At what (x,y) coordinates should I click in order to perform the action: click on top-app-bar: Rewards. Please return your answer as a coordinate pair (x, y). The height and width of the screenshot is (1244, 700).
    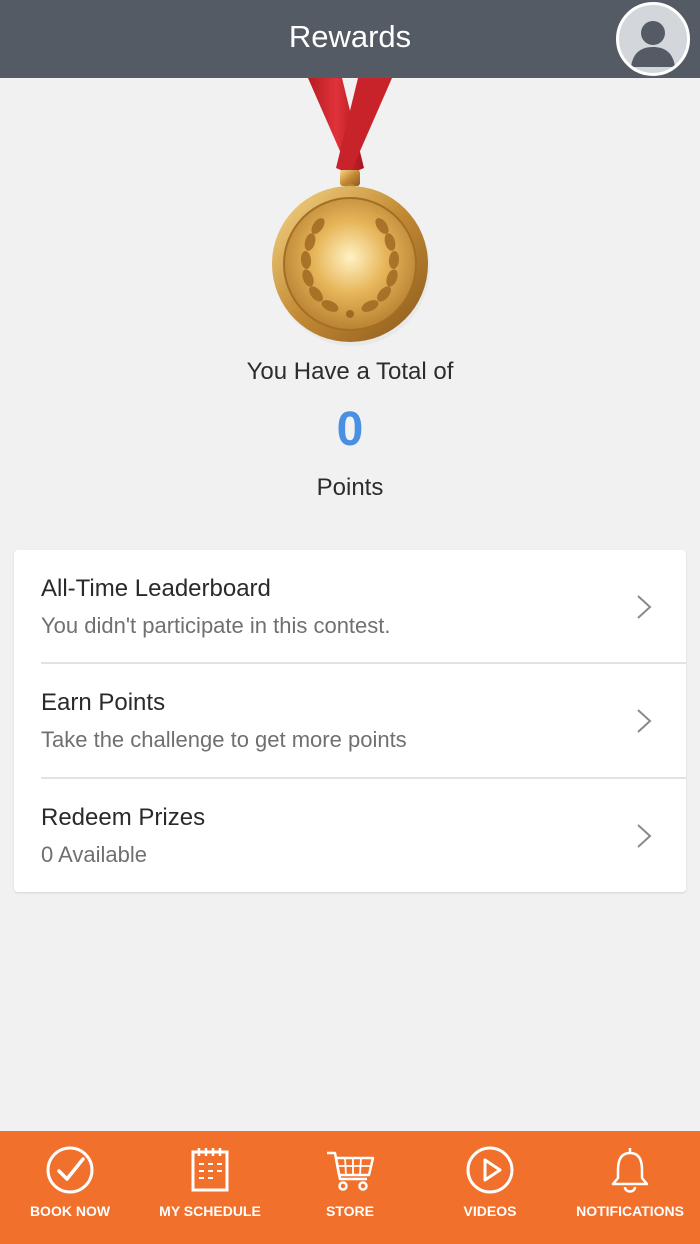
    Looking at the image, I should click on (350, 39).